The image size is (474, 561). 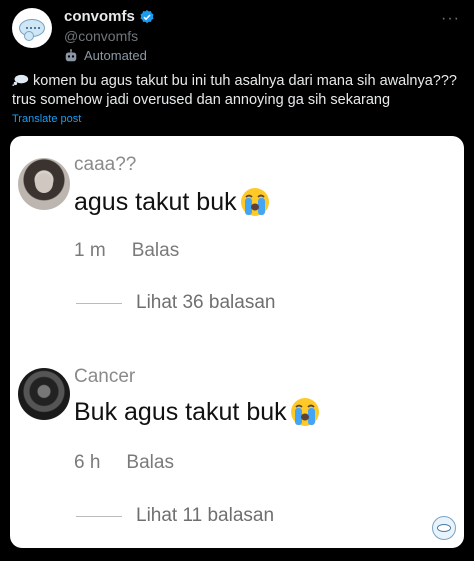 I want to click on translate-post-link: Translate post, so click(x=46, y=119).